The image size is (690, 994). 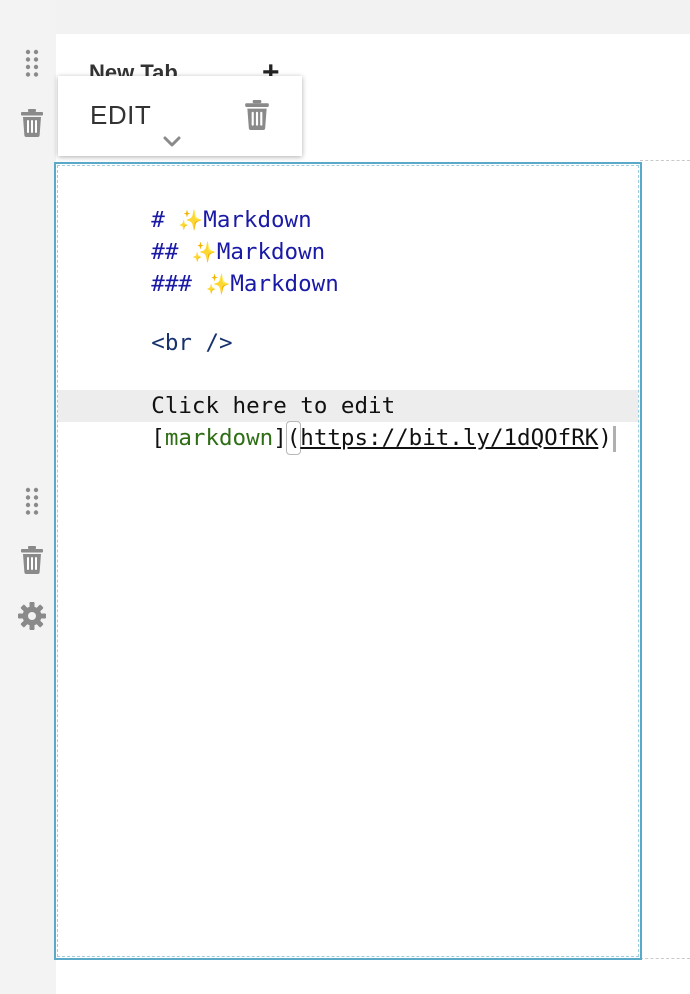 I want to click on chevron-down-icon, so click(x=172, y=142).